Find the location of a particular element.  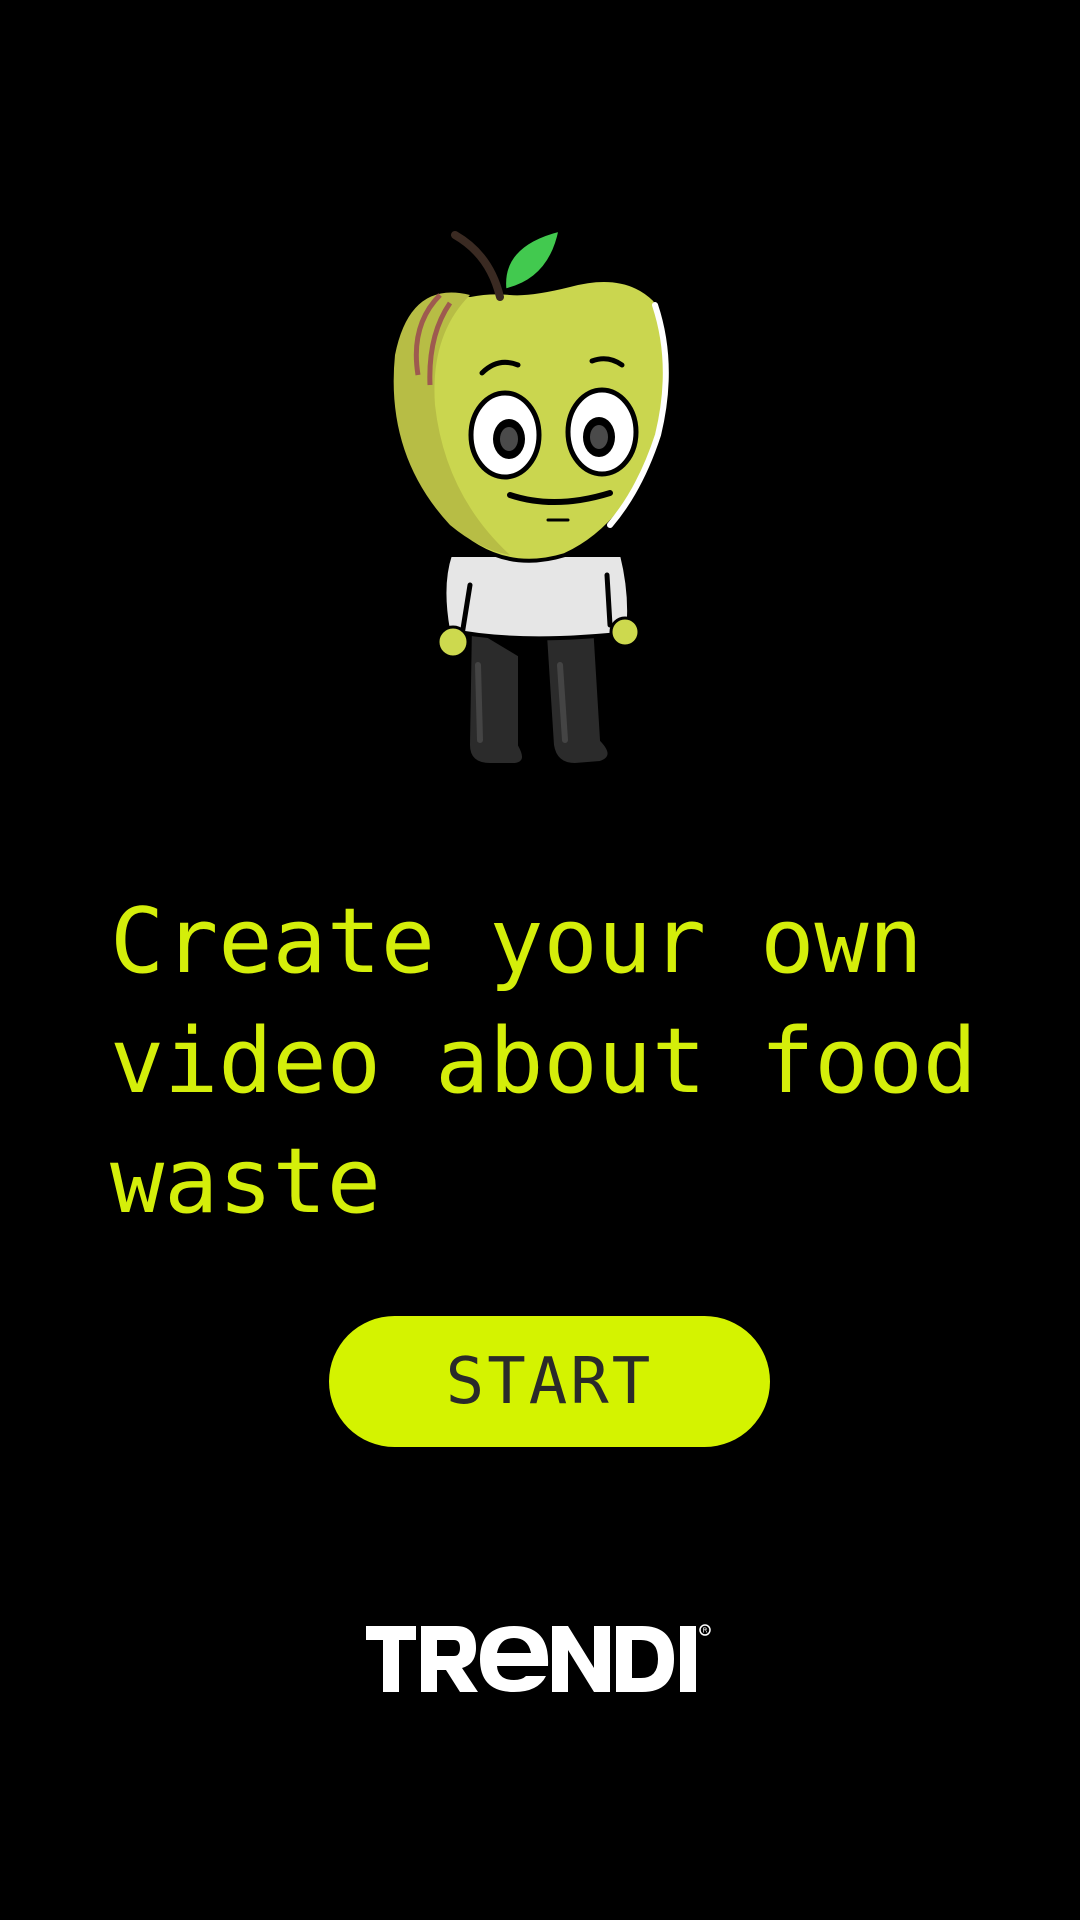

svg-text: R is located at coordinates (705, 1631).